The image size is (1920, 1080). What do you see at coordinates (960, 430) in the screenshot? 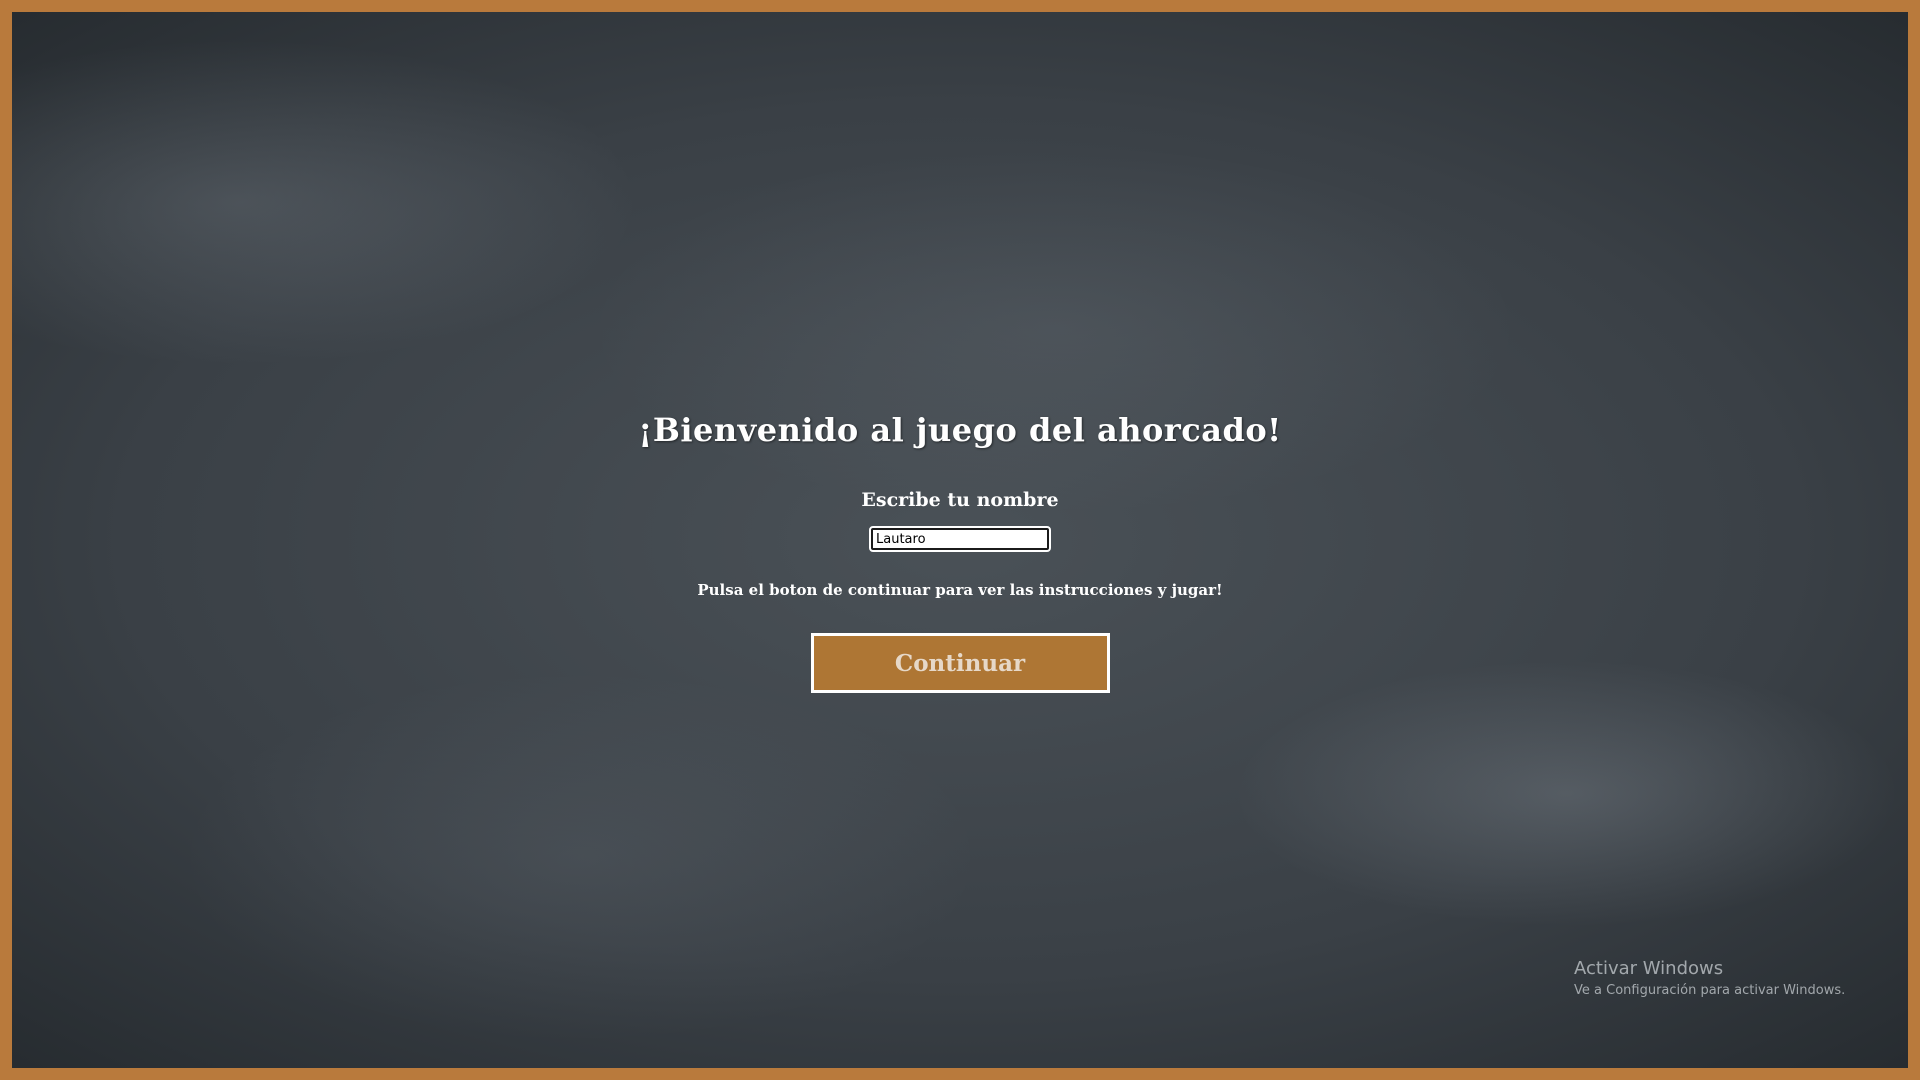
I see `page-title: ¡Bienvenido al juego del ahorcado!` at bounding box center [960, 430].